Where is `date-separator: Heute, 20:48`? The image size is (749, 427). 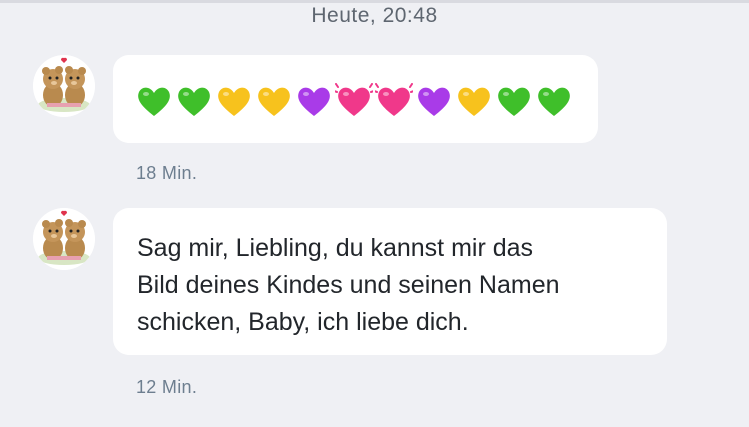
date-separator: Heute, 20:48 is located at coordinates (374, 15).